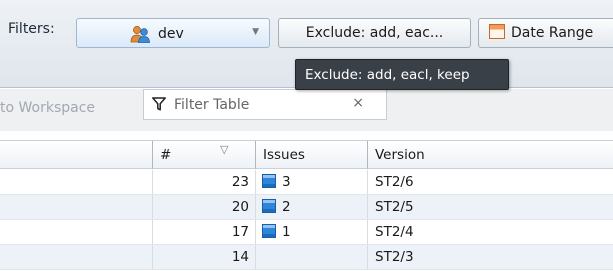 Image resolution: width=613 pixels, height=271 pixels. I want to click on user-filter-dropdown: dev ▼, so click(173, 33).